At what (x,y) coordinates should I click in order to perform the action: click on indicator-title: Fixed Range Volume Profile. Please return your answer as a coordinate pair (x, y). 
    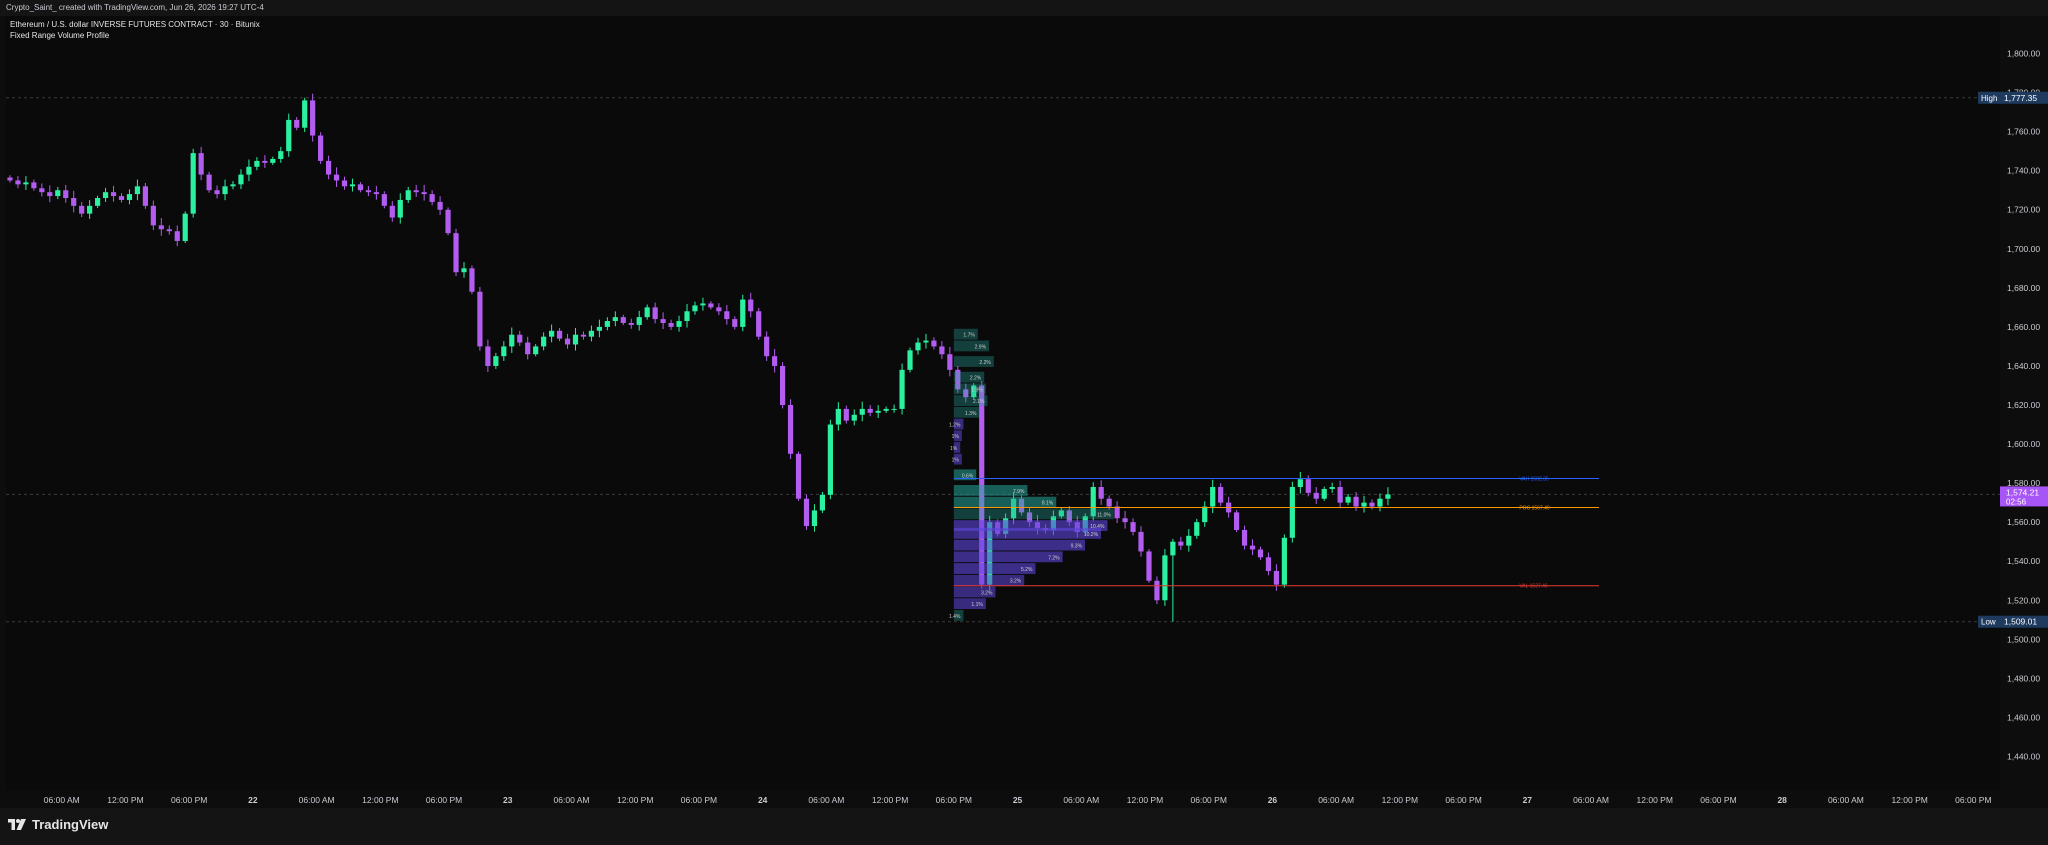
    Looking at the image, I should click on (135, 35).